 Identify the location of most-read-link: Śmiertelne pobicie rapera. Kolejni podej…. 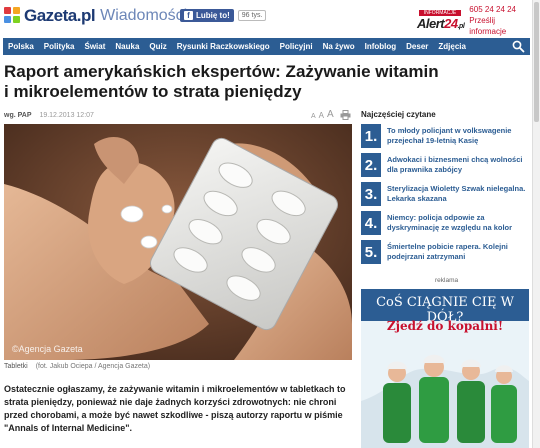
(458, 252).